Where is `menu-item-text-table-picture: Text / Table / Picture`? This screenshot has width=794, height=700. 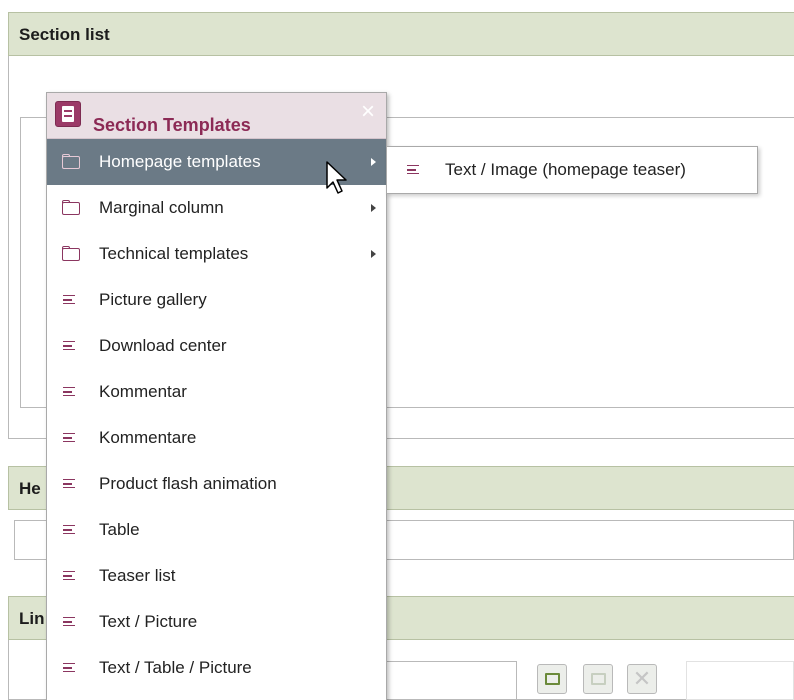
menu-item-text-table-picture: Text / Table / Picture is located at coordinates (216, 668).